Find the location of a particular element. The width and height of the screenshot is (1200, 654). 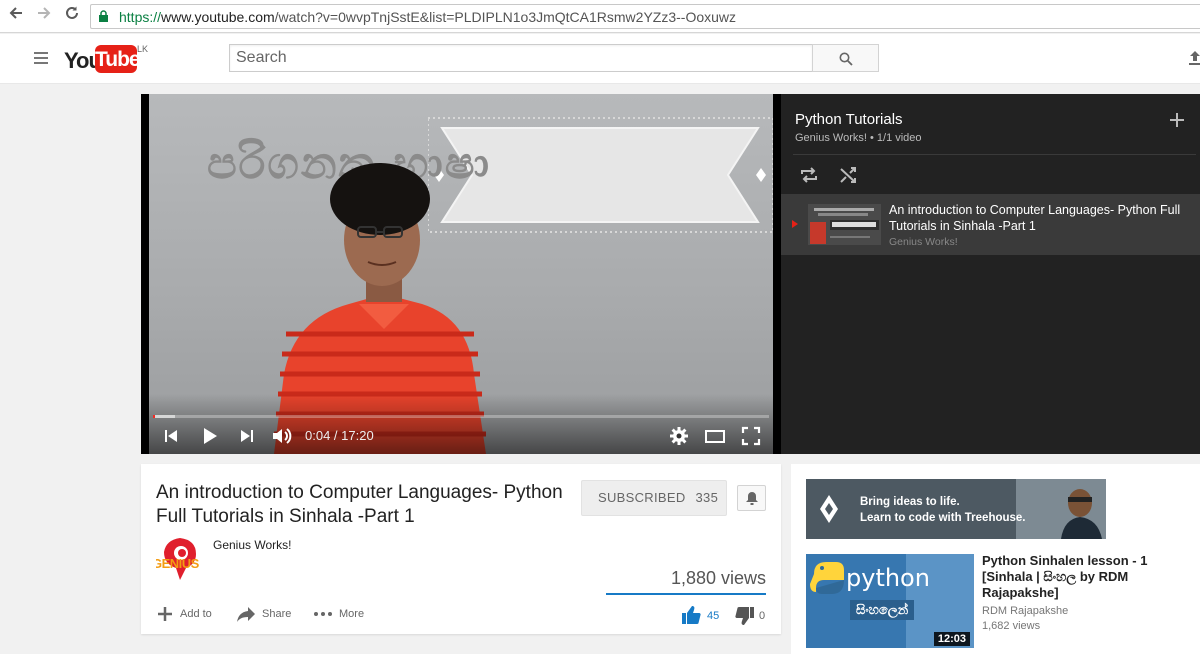

share-arrow-icon is located at coordinates (246, 614).